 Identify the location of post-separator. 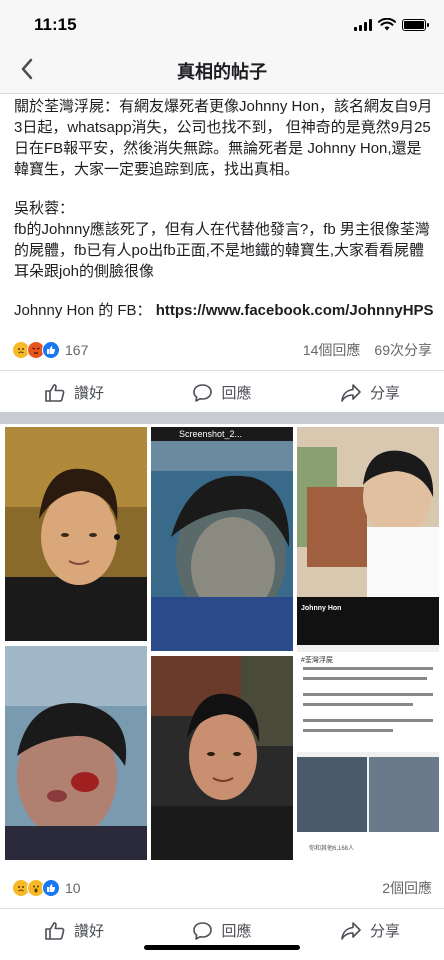
(222, 418).